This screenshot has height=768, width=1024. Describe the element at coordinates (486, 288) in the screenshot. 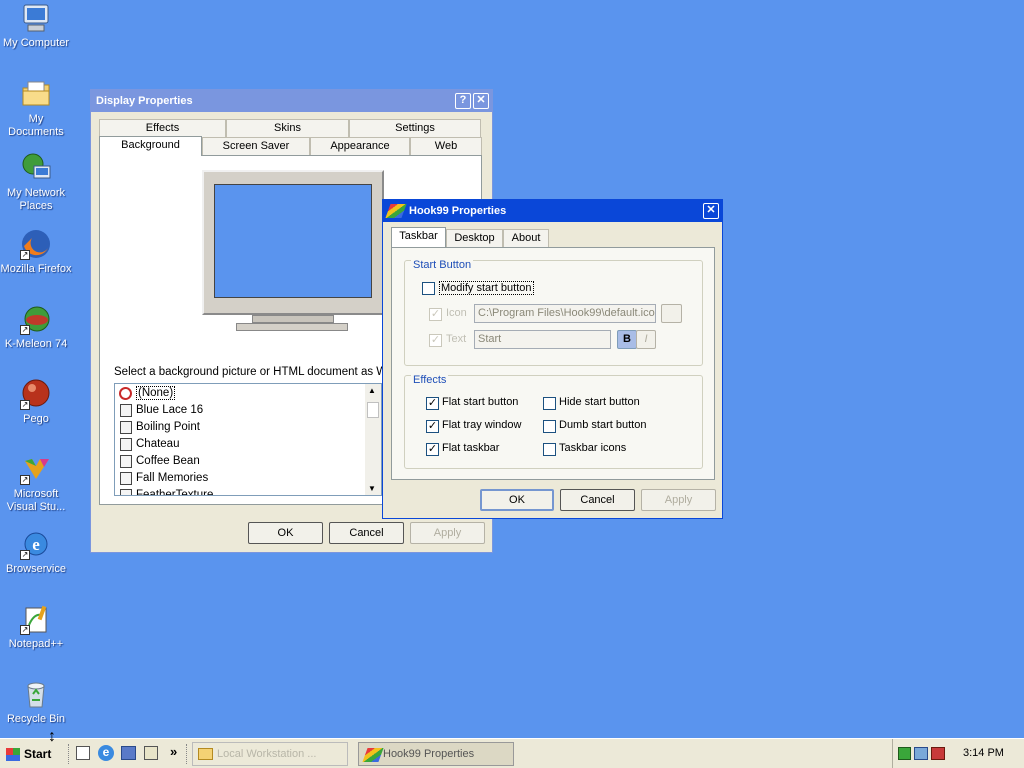

I see `modify-start-button-label: Modify start button` at that location.